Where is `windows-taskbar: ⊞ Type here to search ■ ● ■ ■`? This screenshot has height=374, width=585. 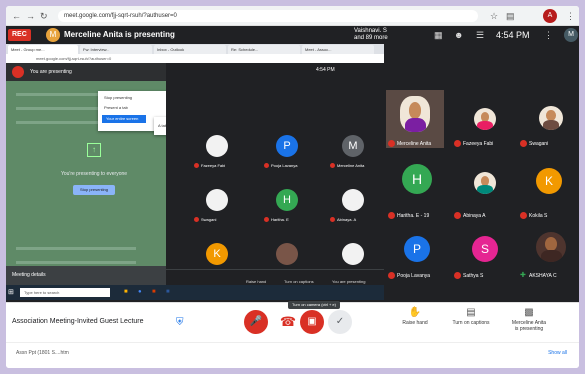
windows-taskbar: ⊞ Type here to search ■ ● ■ ■ is located at coordinates (195, 292).